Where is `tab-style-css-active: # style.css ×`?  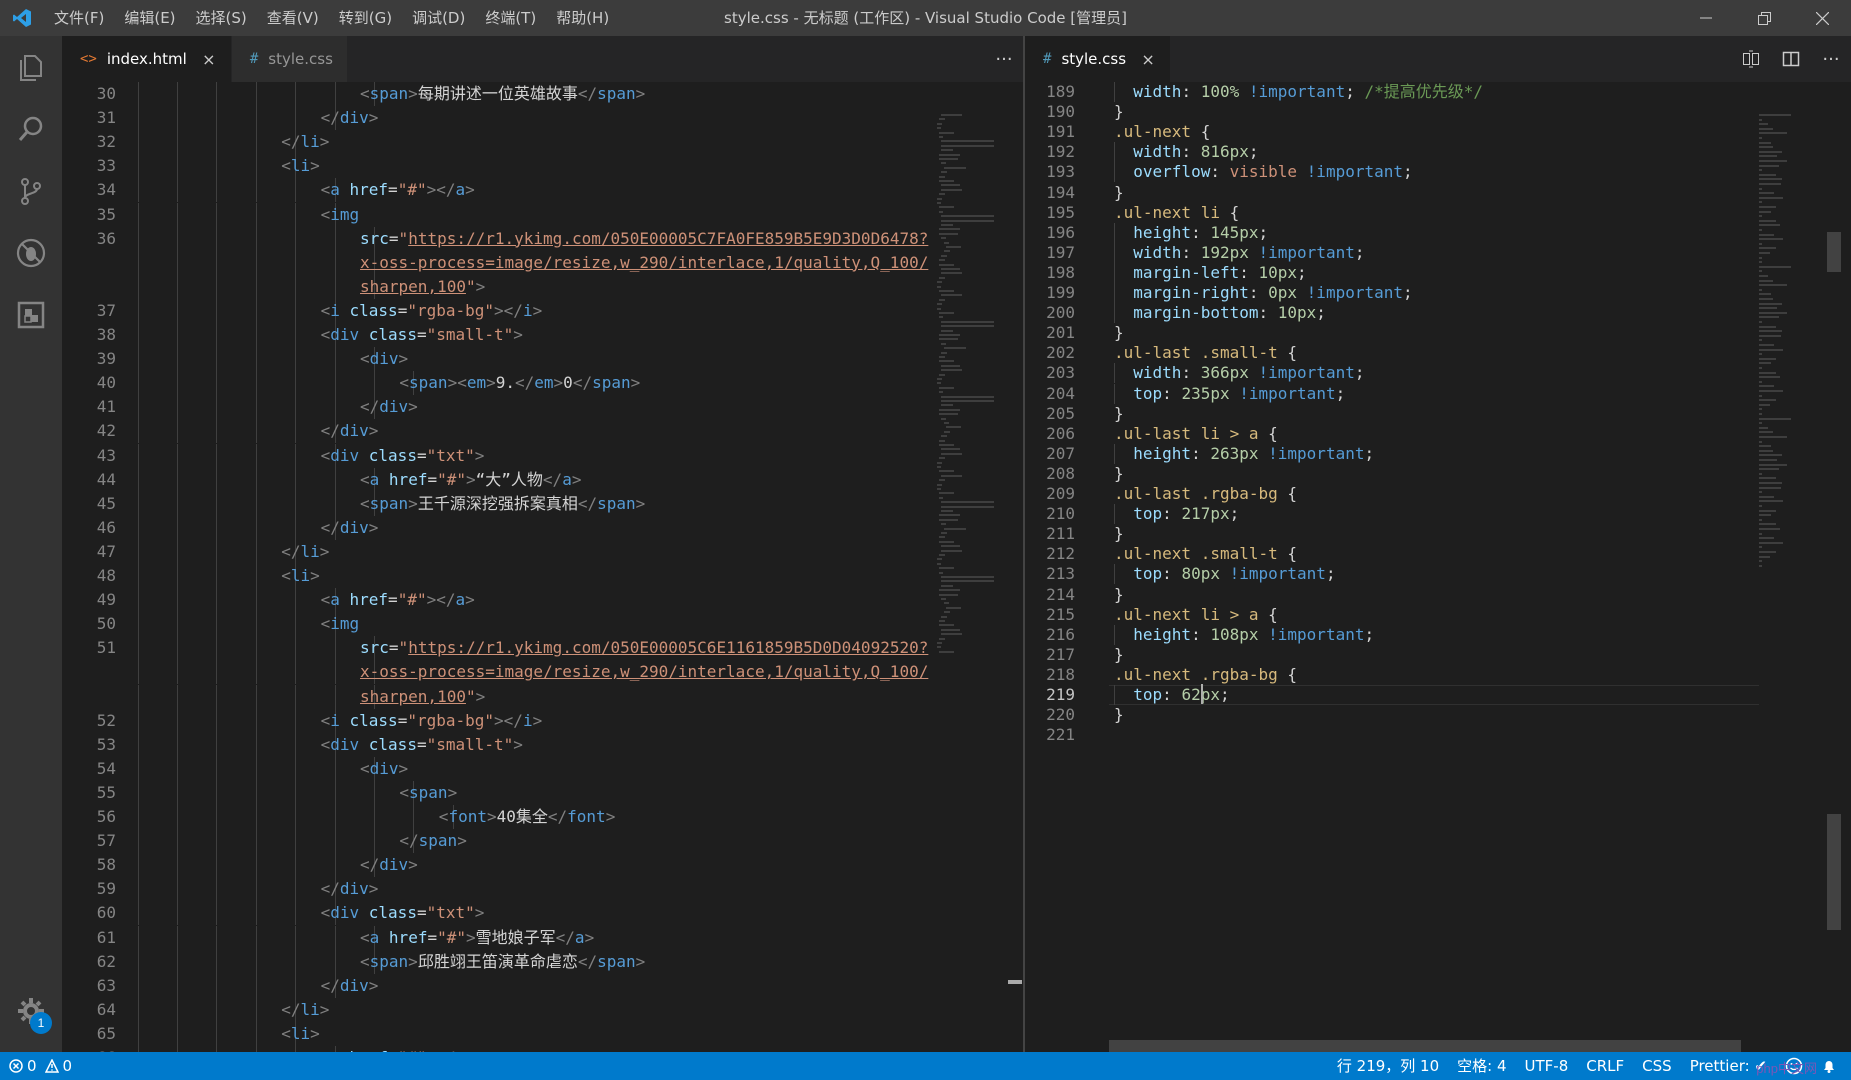 tab-style-css-active: # style.css × is located at coordinates (1098, 59).